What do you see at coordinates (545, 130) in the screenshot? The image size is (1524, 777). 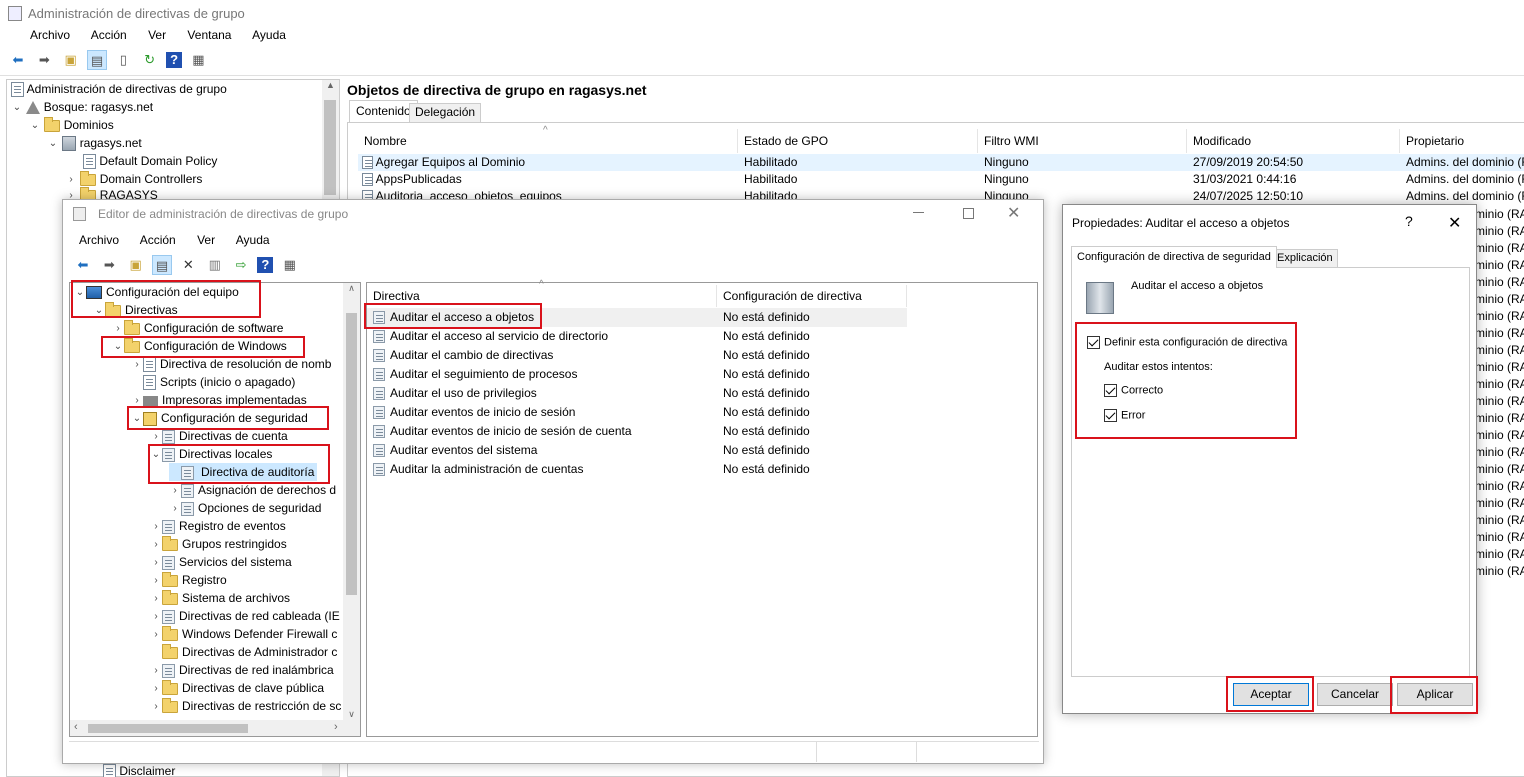 I see `sort-arrow-icon: ^` at bounding box center [545, 130].